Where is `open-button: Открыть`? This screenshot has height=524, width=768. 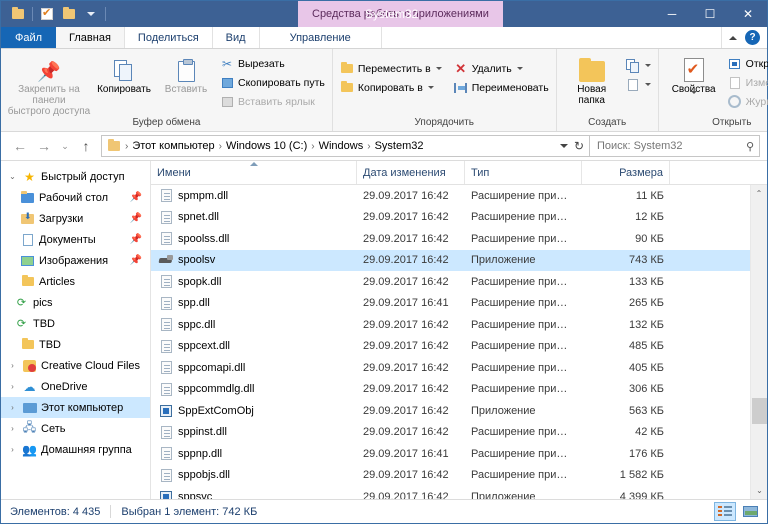
open-button: Открыть is located at coordinates (746, 63).